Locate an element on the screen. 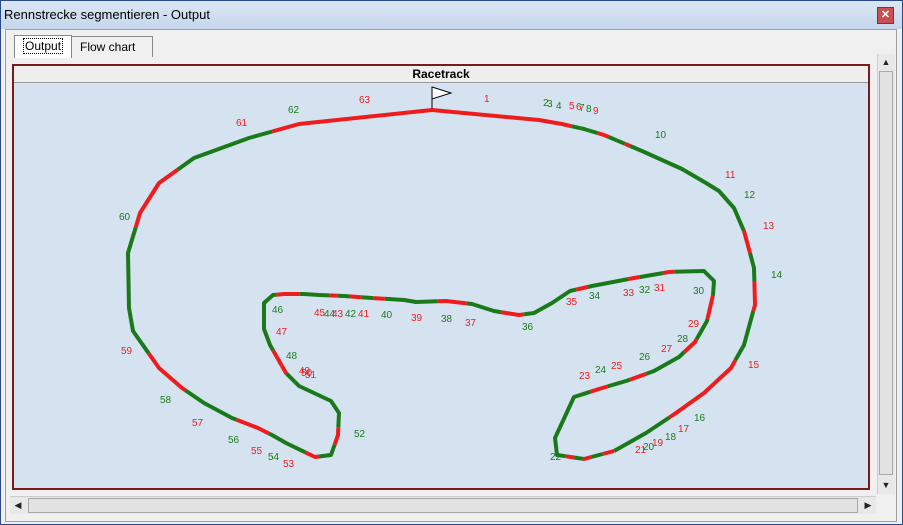 Image resolution: width=903 pixels, height=525 pixels. segment-label-31: 31 is located at coordinates (660, 288).